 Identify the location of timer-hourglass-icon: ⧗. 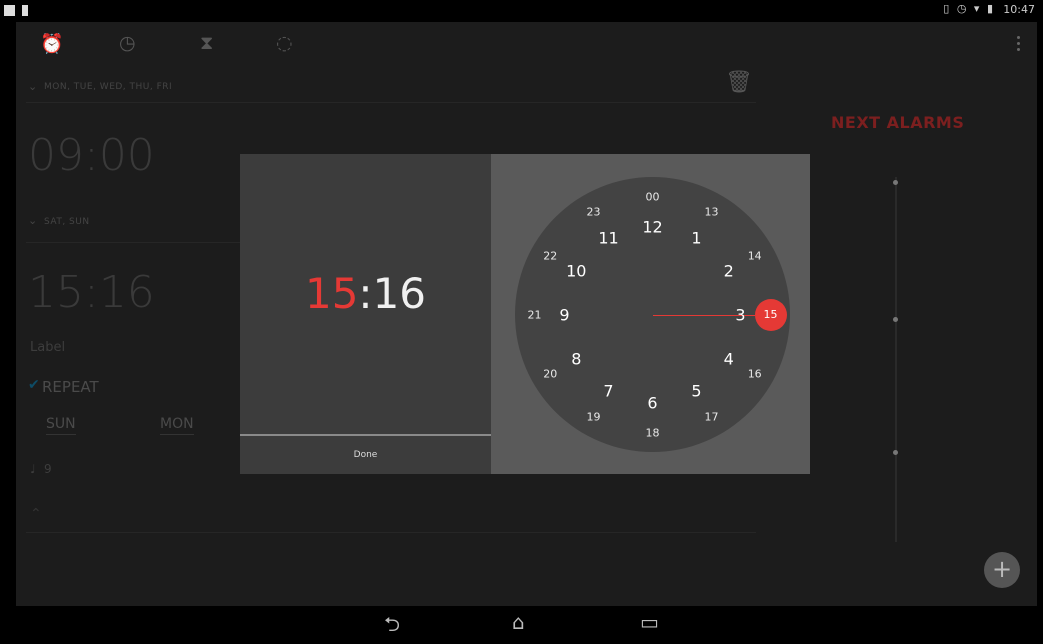
(206, 43).